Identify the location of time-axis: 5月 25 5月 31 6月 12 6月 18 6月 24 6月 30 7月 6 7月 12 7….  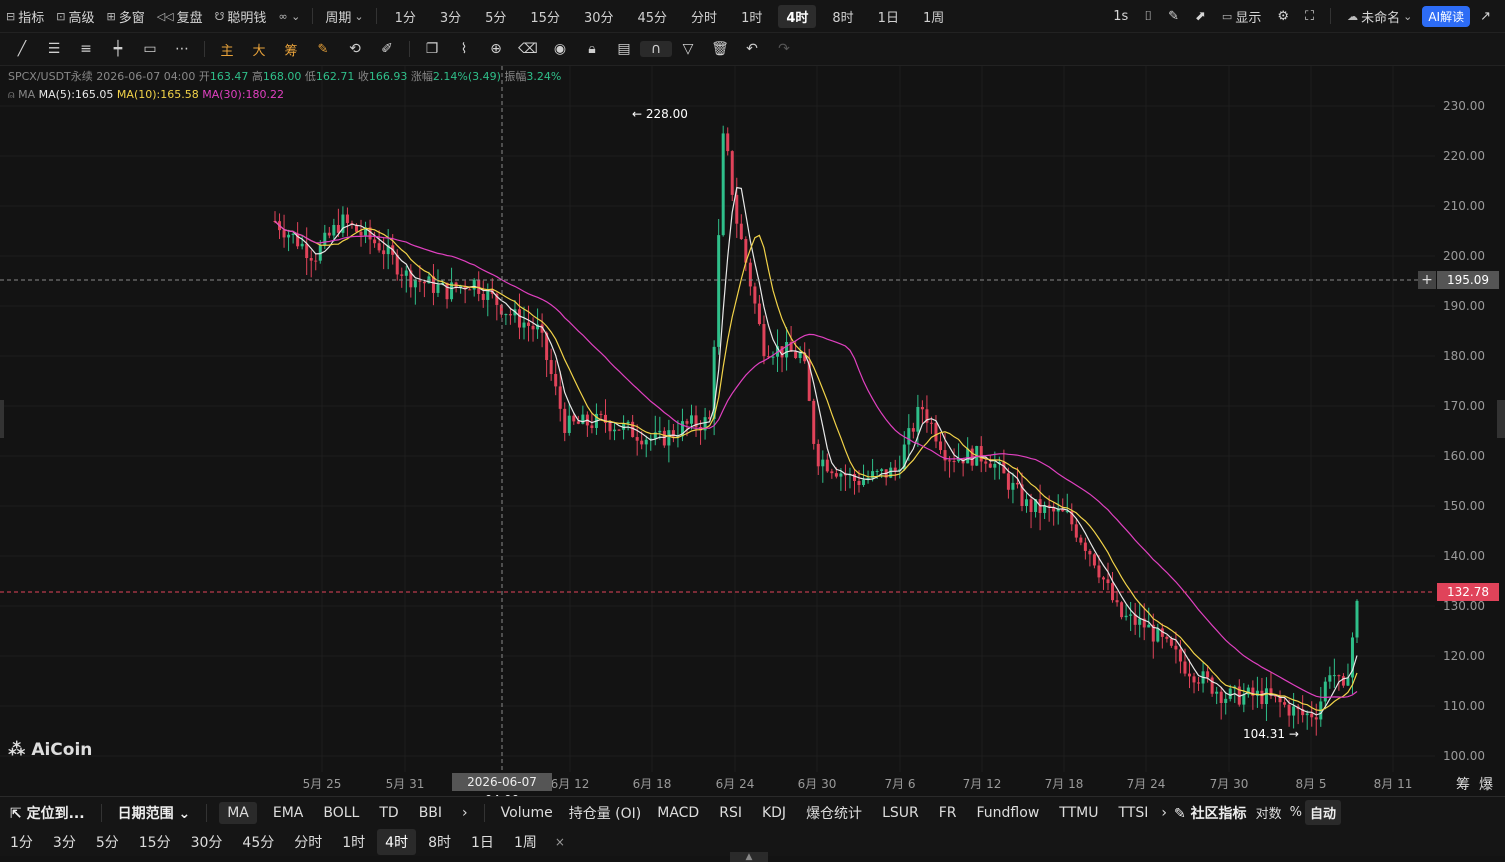
(720, 783).